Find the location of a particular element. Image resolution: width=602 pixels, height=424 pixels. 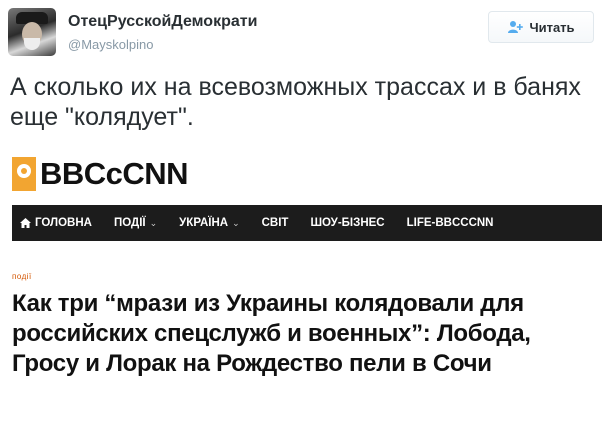

site-logo: BBCcCNN is located at coordinates (100, 174).